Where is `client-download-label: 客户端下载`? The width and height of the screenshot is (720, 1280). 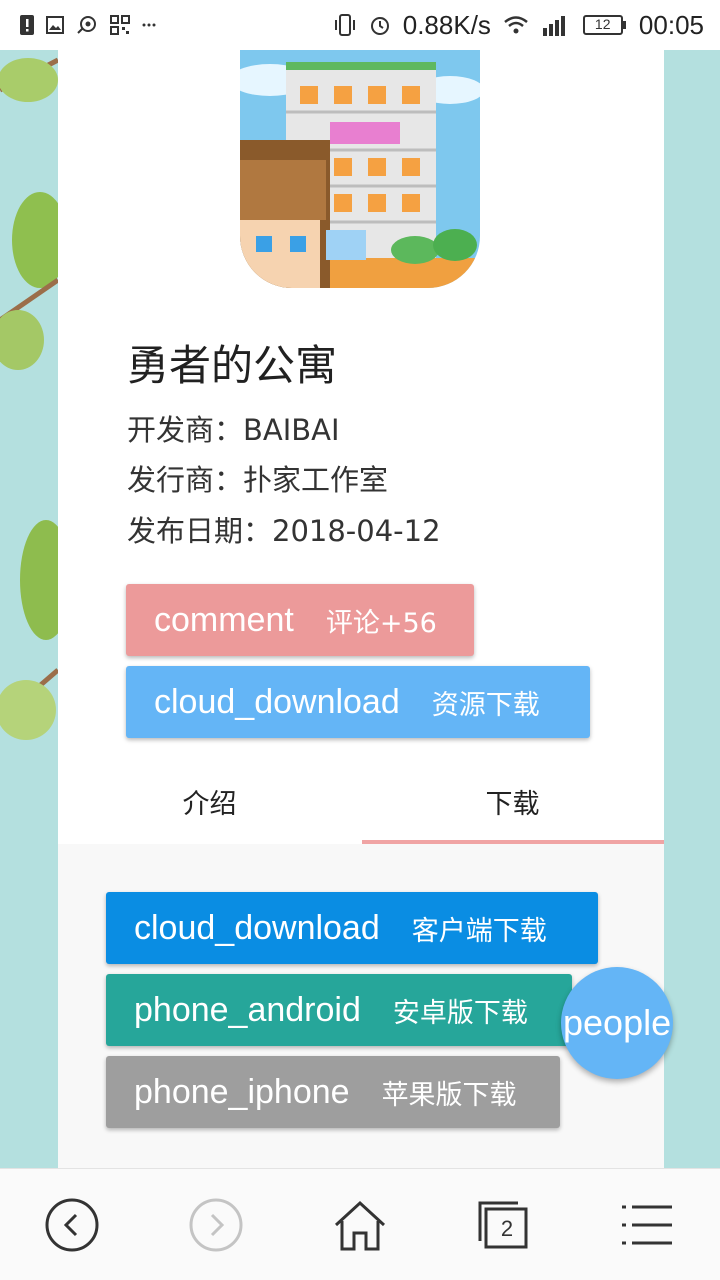
client-download-label: 客户端下载 is located at coordinates (479, 931).